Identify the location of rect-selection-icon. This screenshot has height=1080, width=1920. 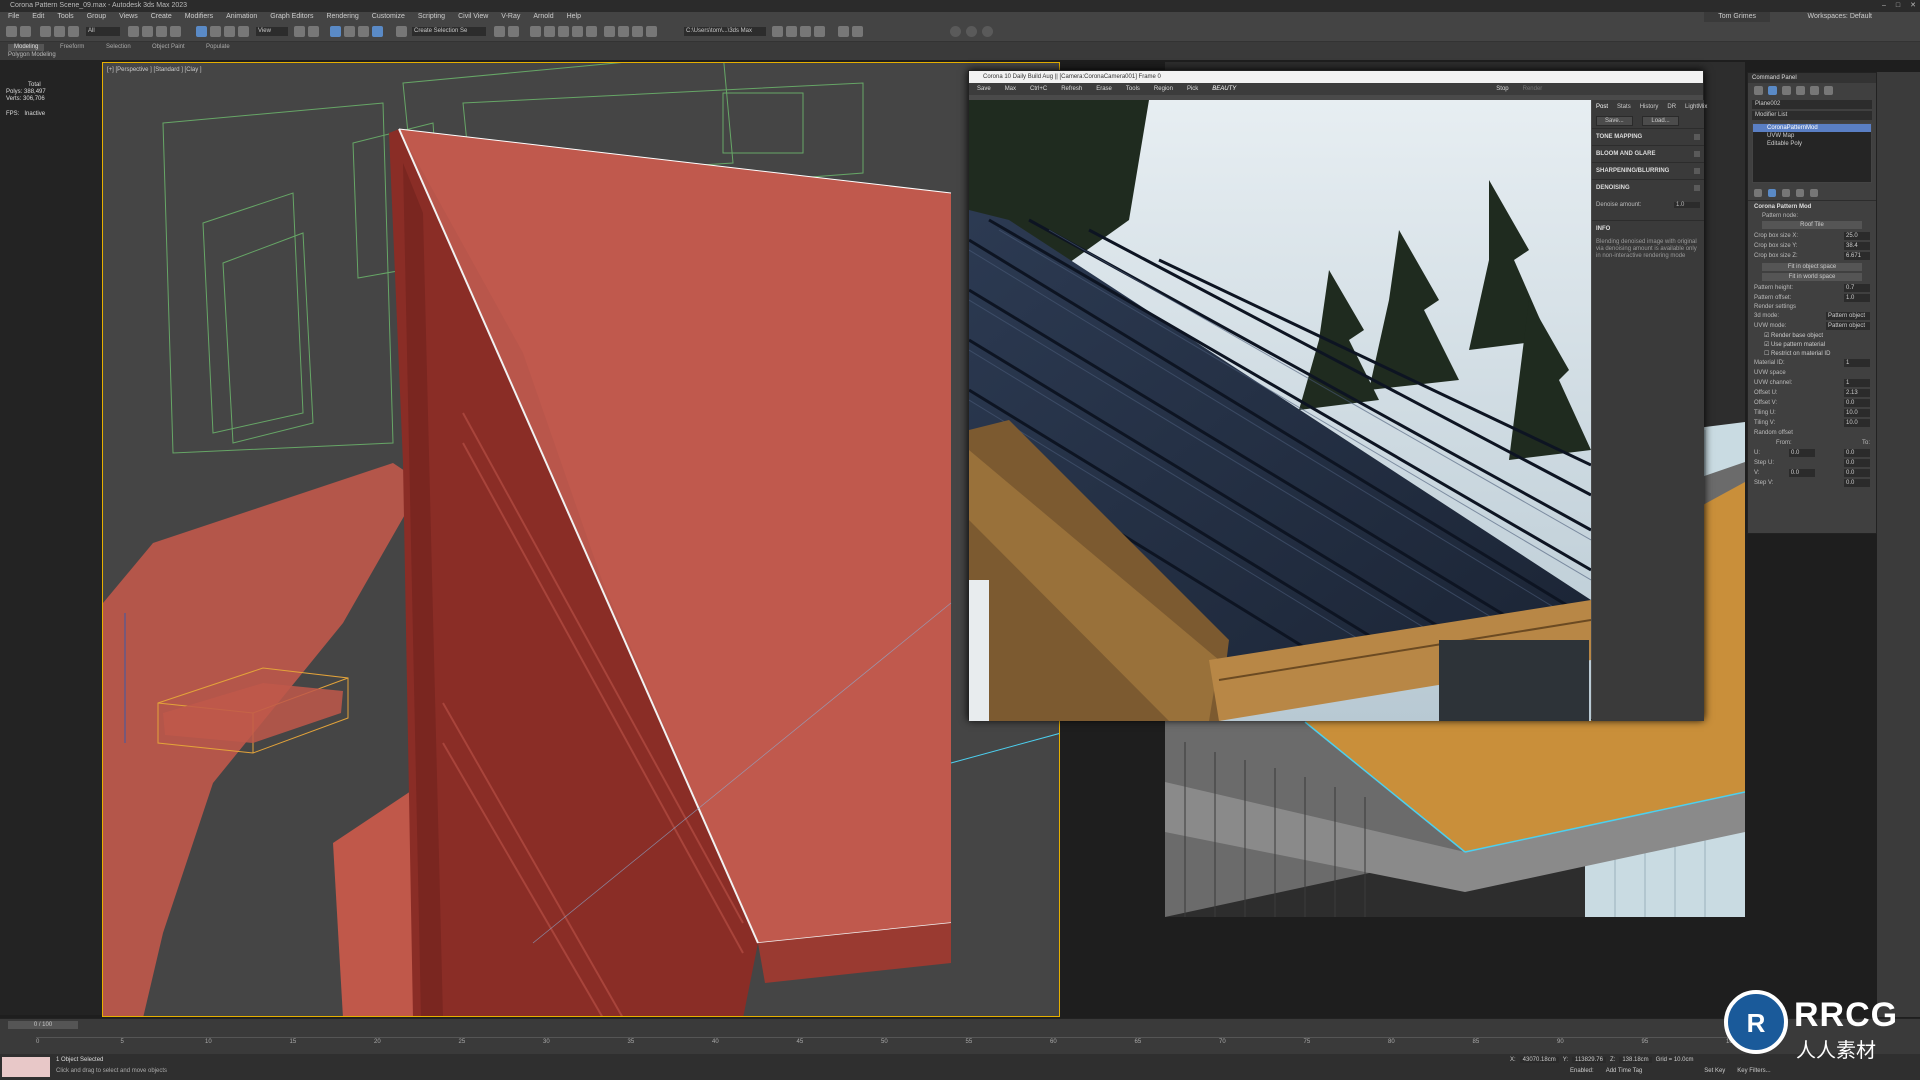
(161, 31).